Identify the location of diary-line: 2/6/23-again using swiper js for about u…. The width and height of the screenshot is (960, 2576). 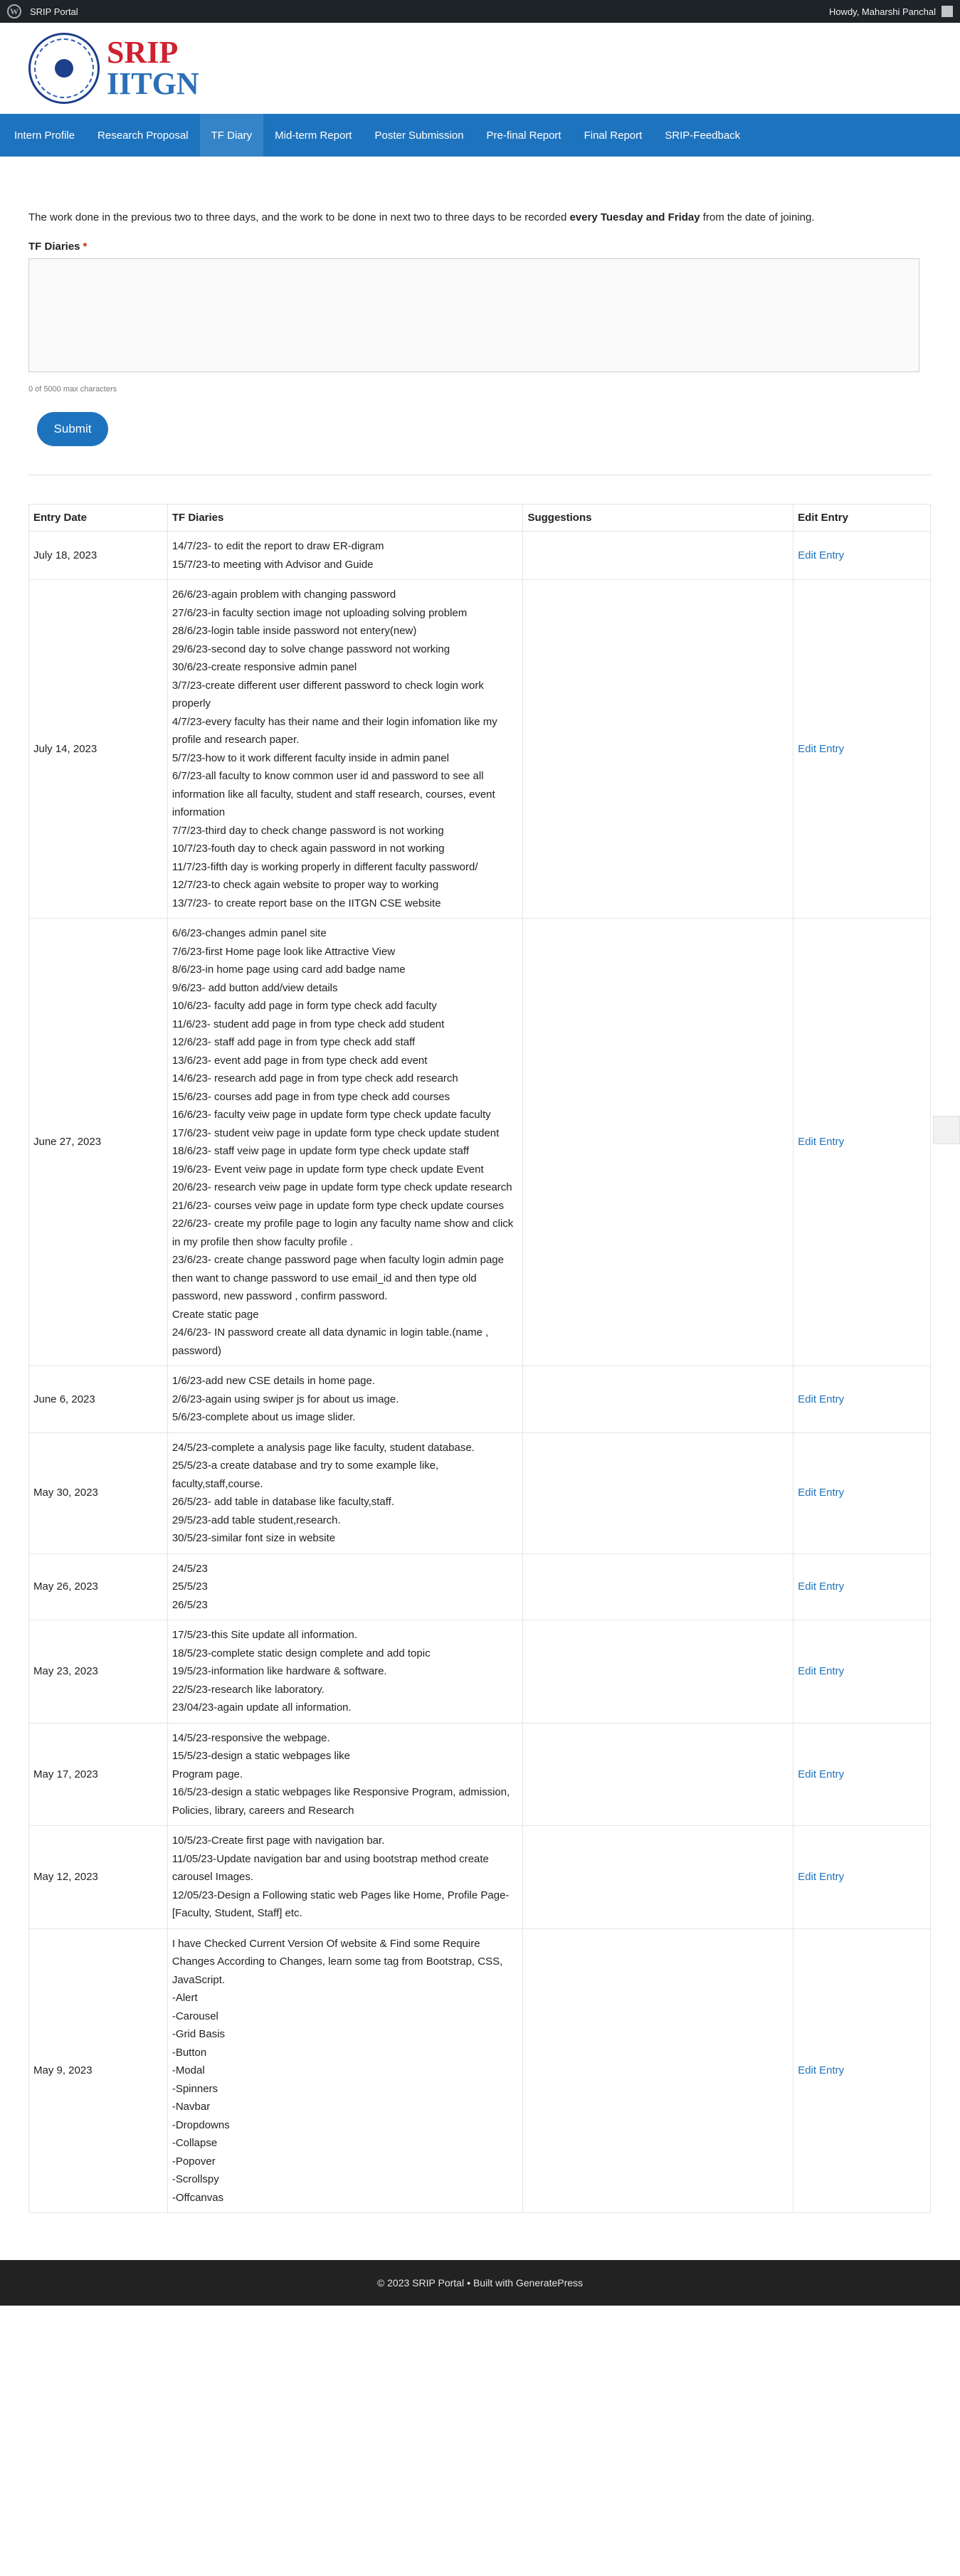
(285, 1399).